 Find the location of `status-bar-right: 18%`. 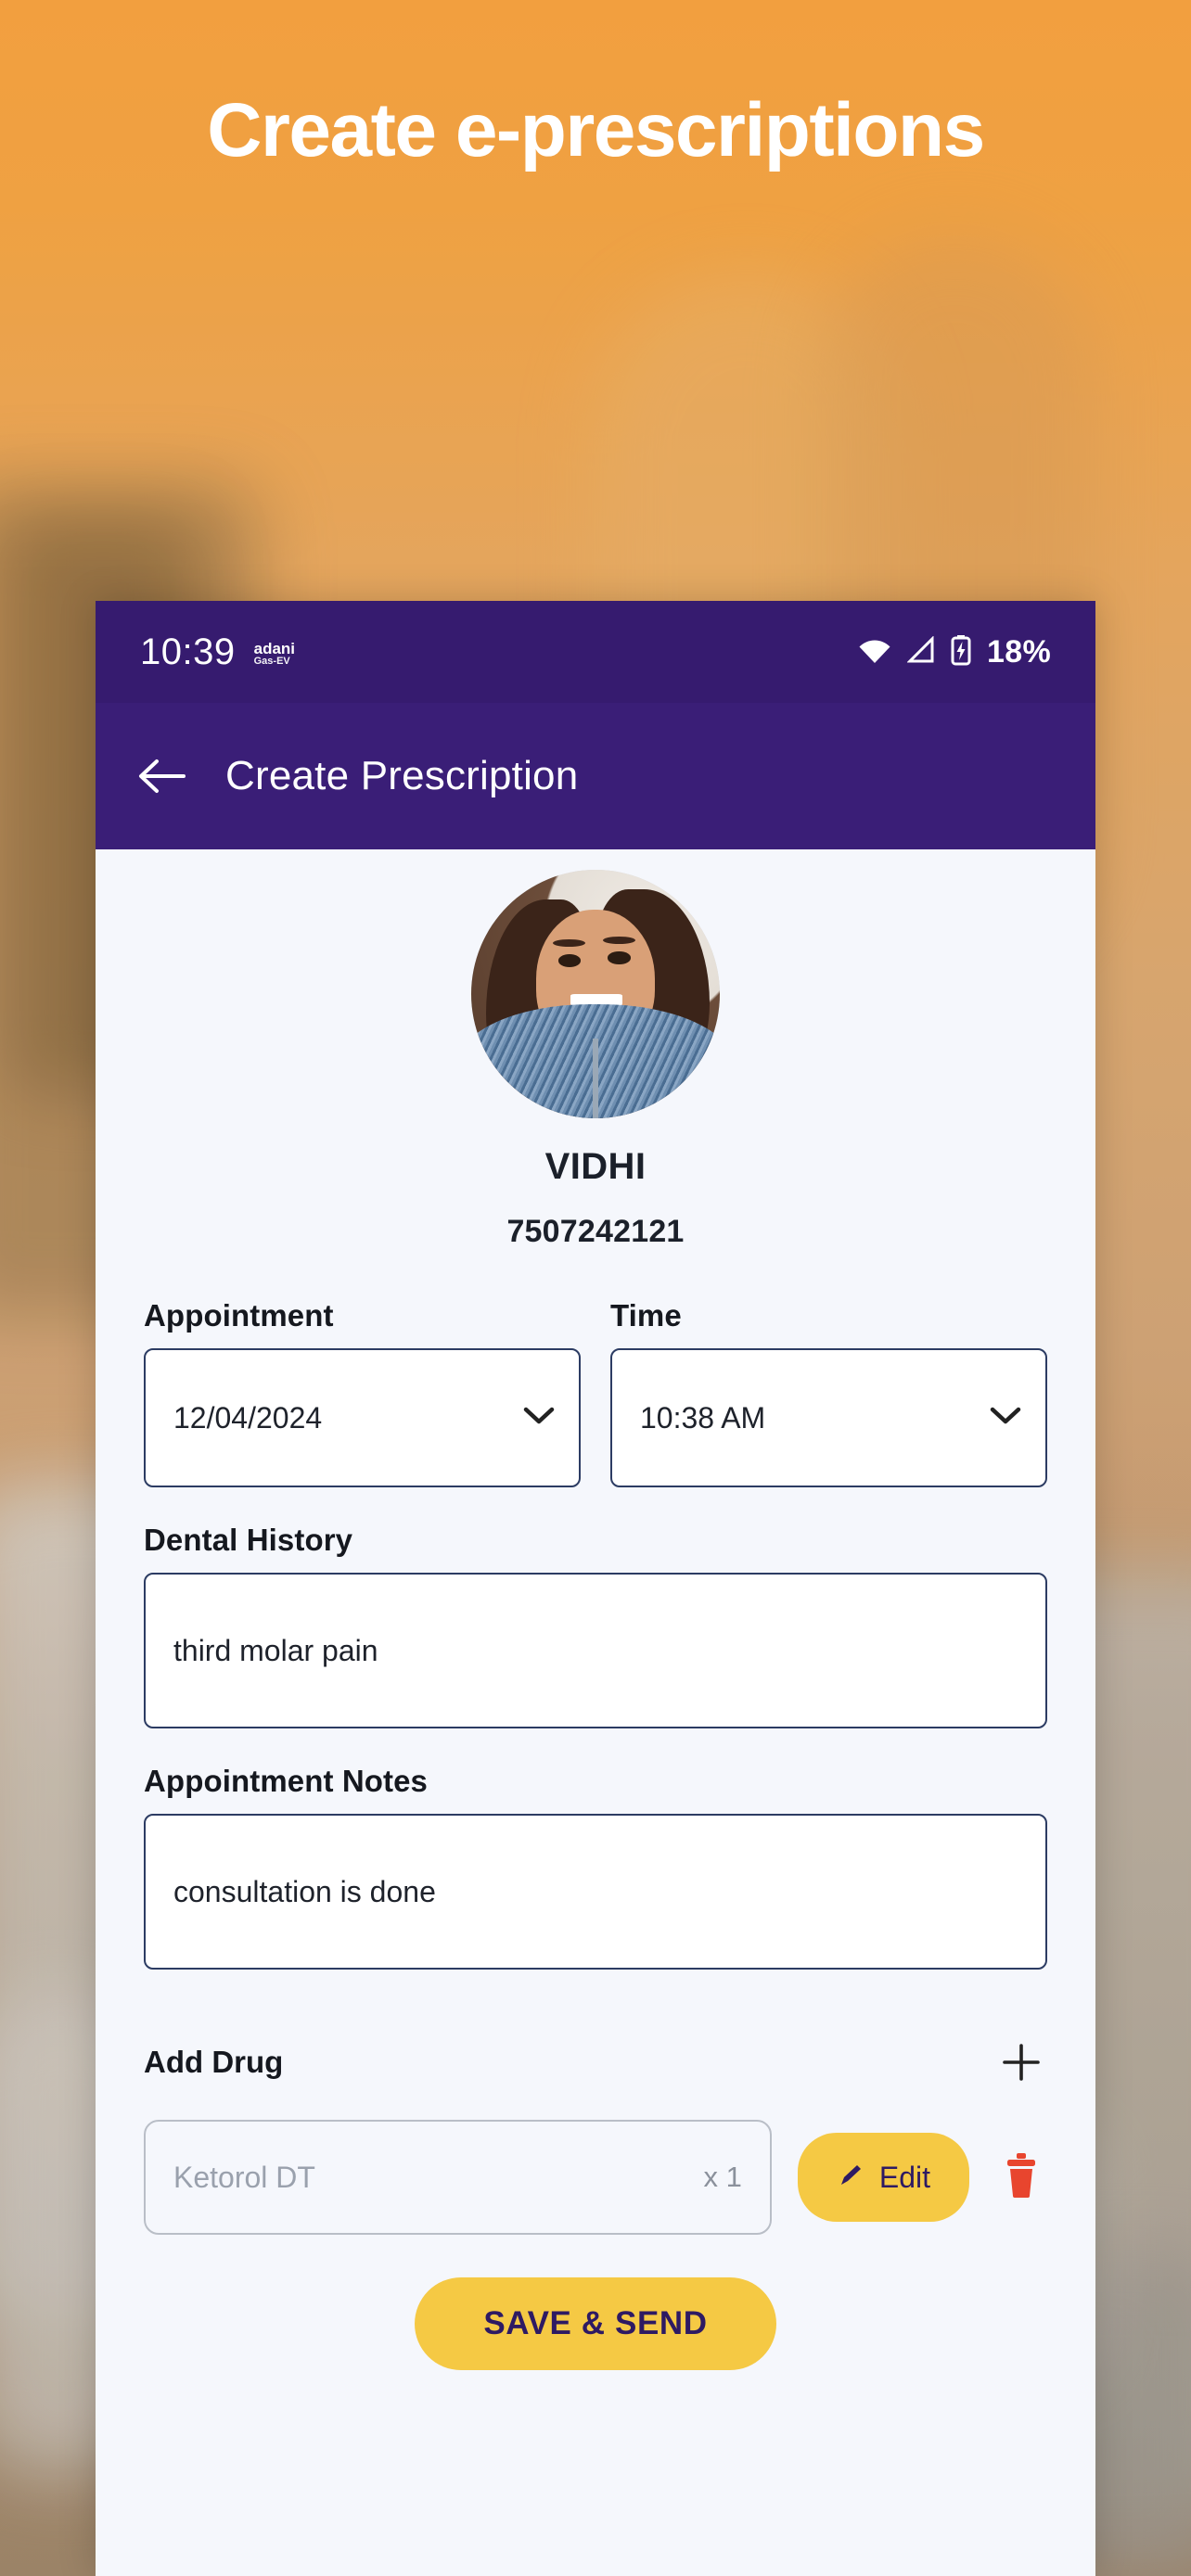

status-bar-right: 18% is located at coordinates (954, 652).